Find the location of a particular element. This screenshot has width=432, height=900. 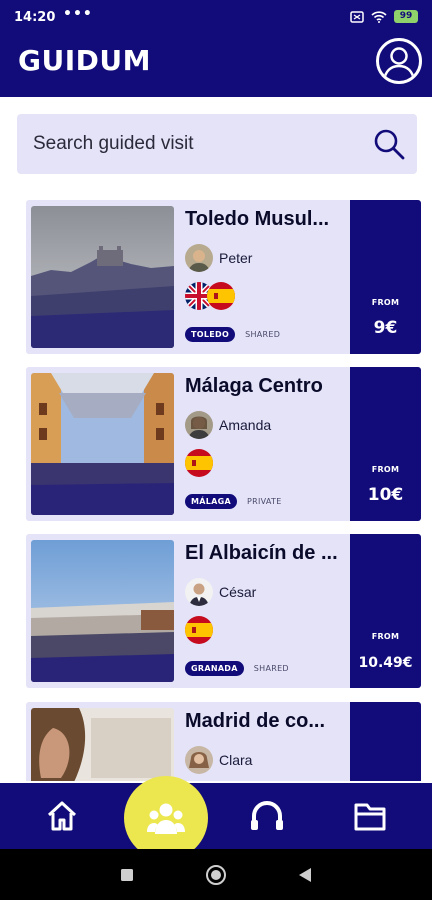

folder-icon is located at coordinates (370, 817).